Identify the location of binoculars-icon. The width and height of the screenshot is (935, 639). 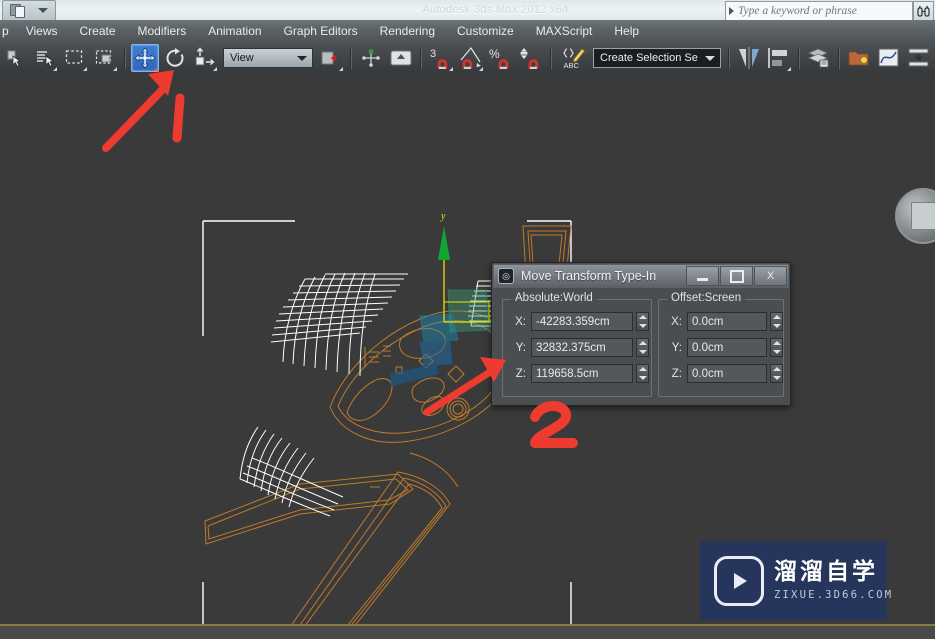
(923, 11).